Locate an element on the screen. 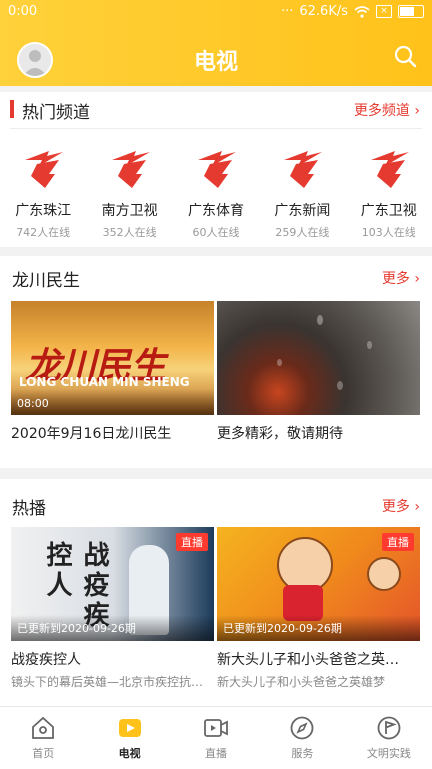  app-header: 0:00 ··· 62.6K/s × 电视 is located at coordinates (216, 43).